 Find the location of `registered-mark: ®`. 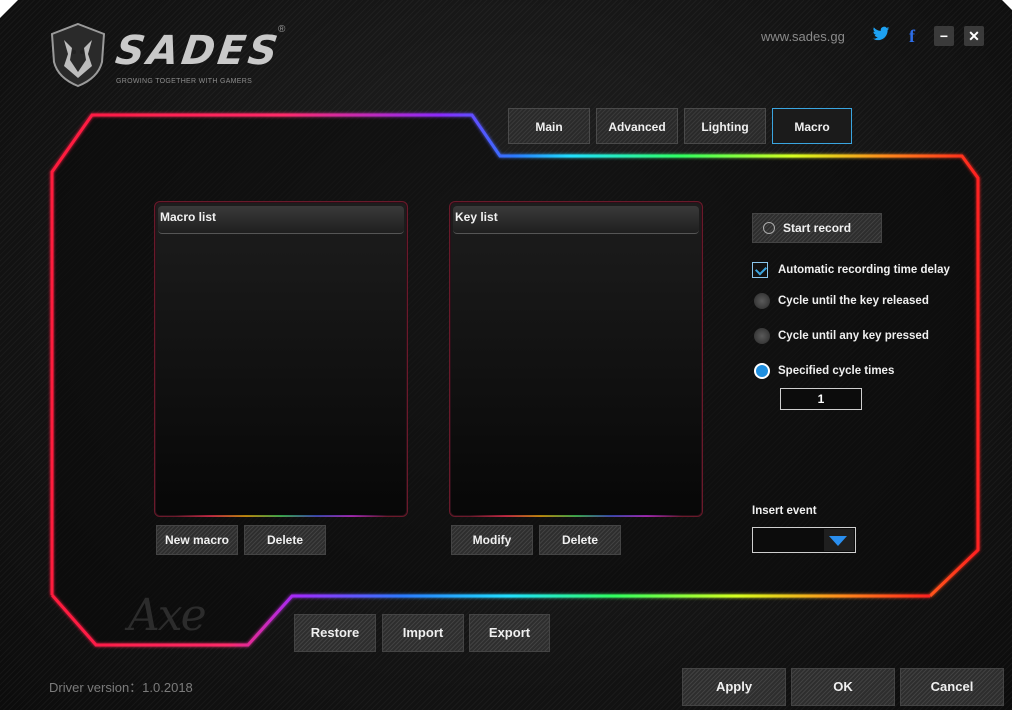

registered-mark: ® is located at coordinates (282, 29).